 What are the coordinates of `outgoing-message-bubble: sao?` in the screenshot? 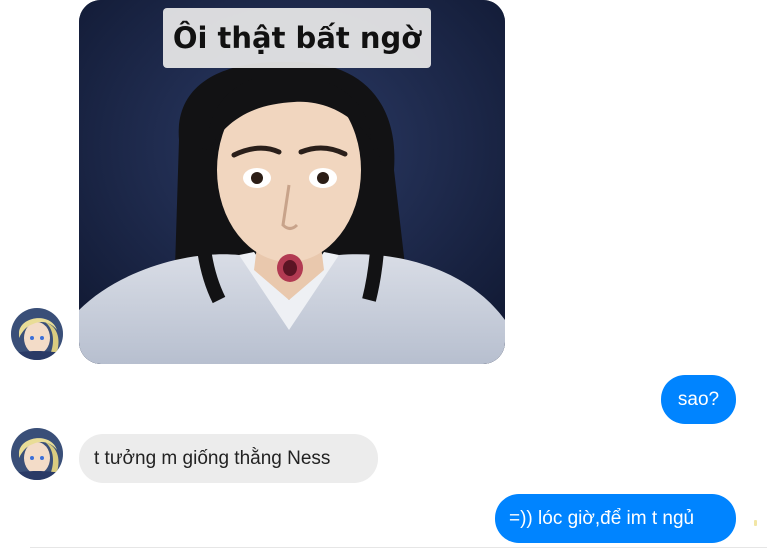 It's located at (698, 399).